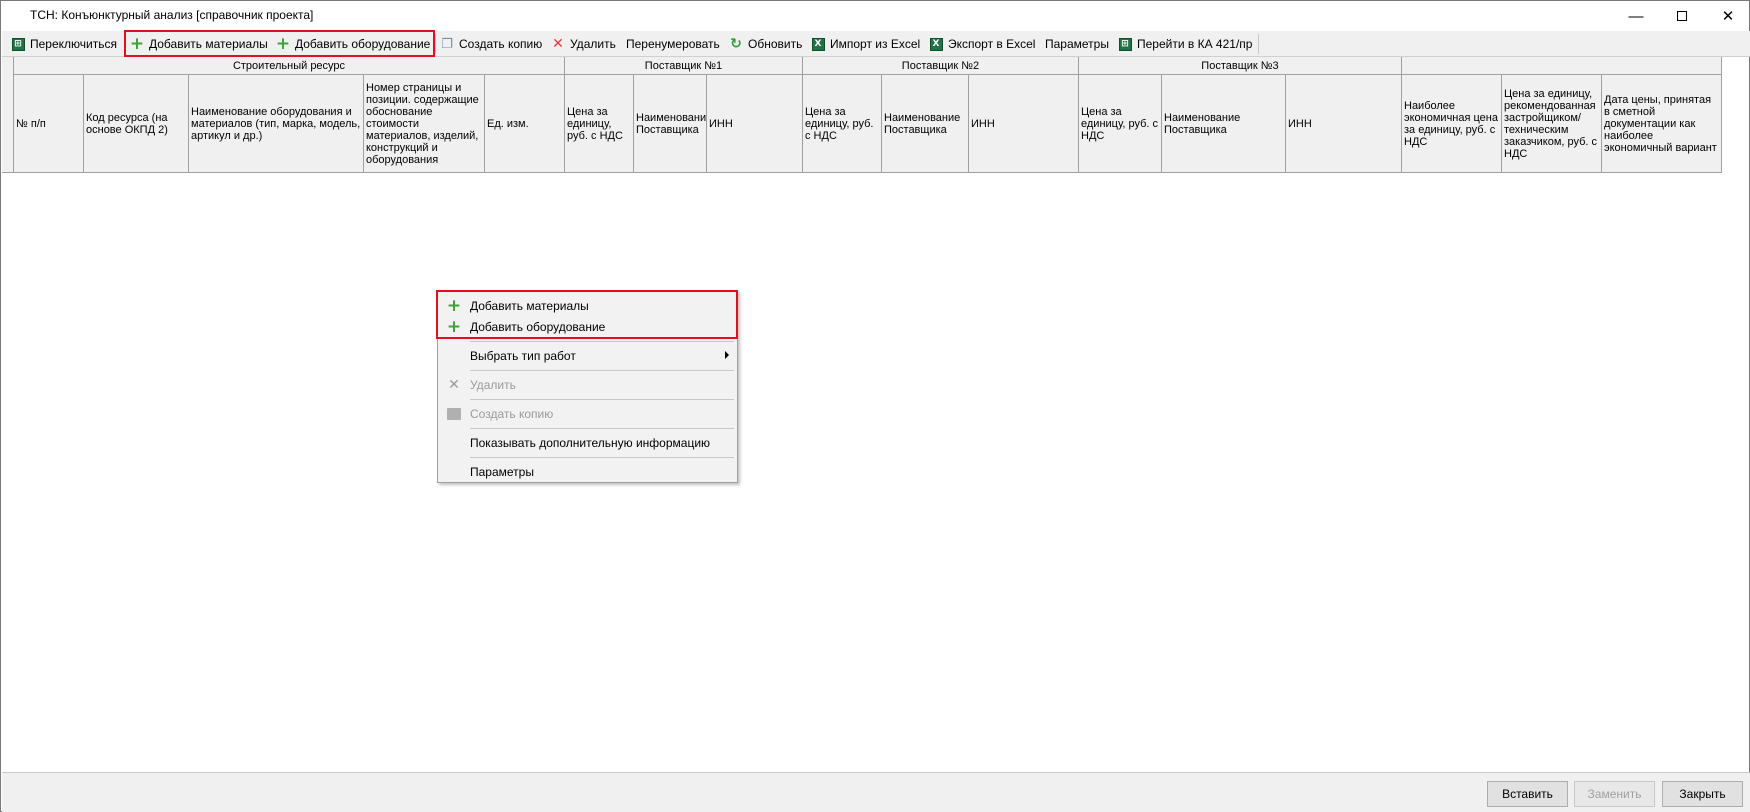 Image resolution: width=1750 pixels, height=812 pixels. I want to click on close-icon: ✕, so click(1728, 16).